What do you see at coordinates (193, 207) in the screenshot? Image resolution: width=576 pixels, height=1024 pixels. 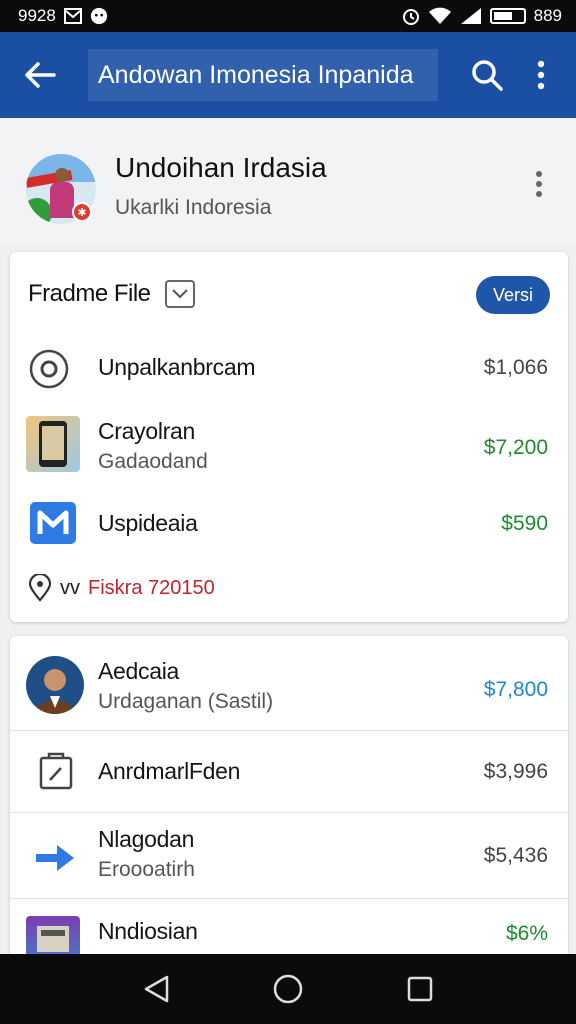 I see `profile-subtitle: Ukarlki Indoresia` at bounding box center [193, 207].